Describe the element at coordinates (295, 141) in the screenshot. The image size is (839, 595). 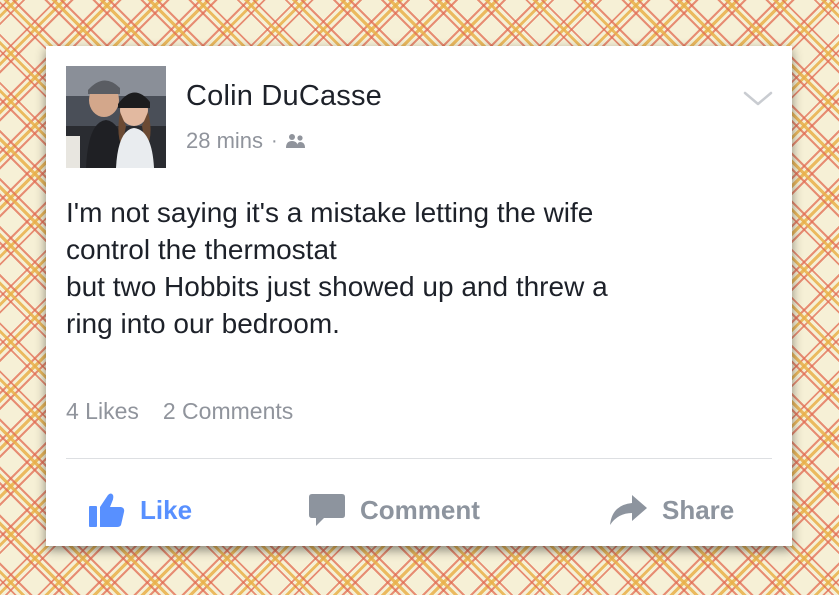
I see `friends-icon` at that location.